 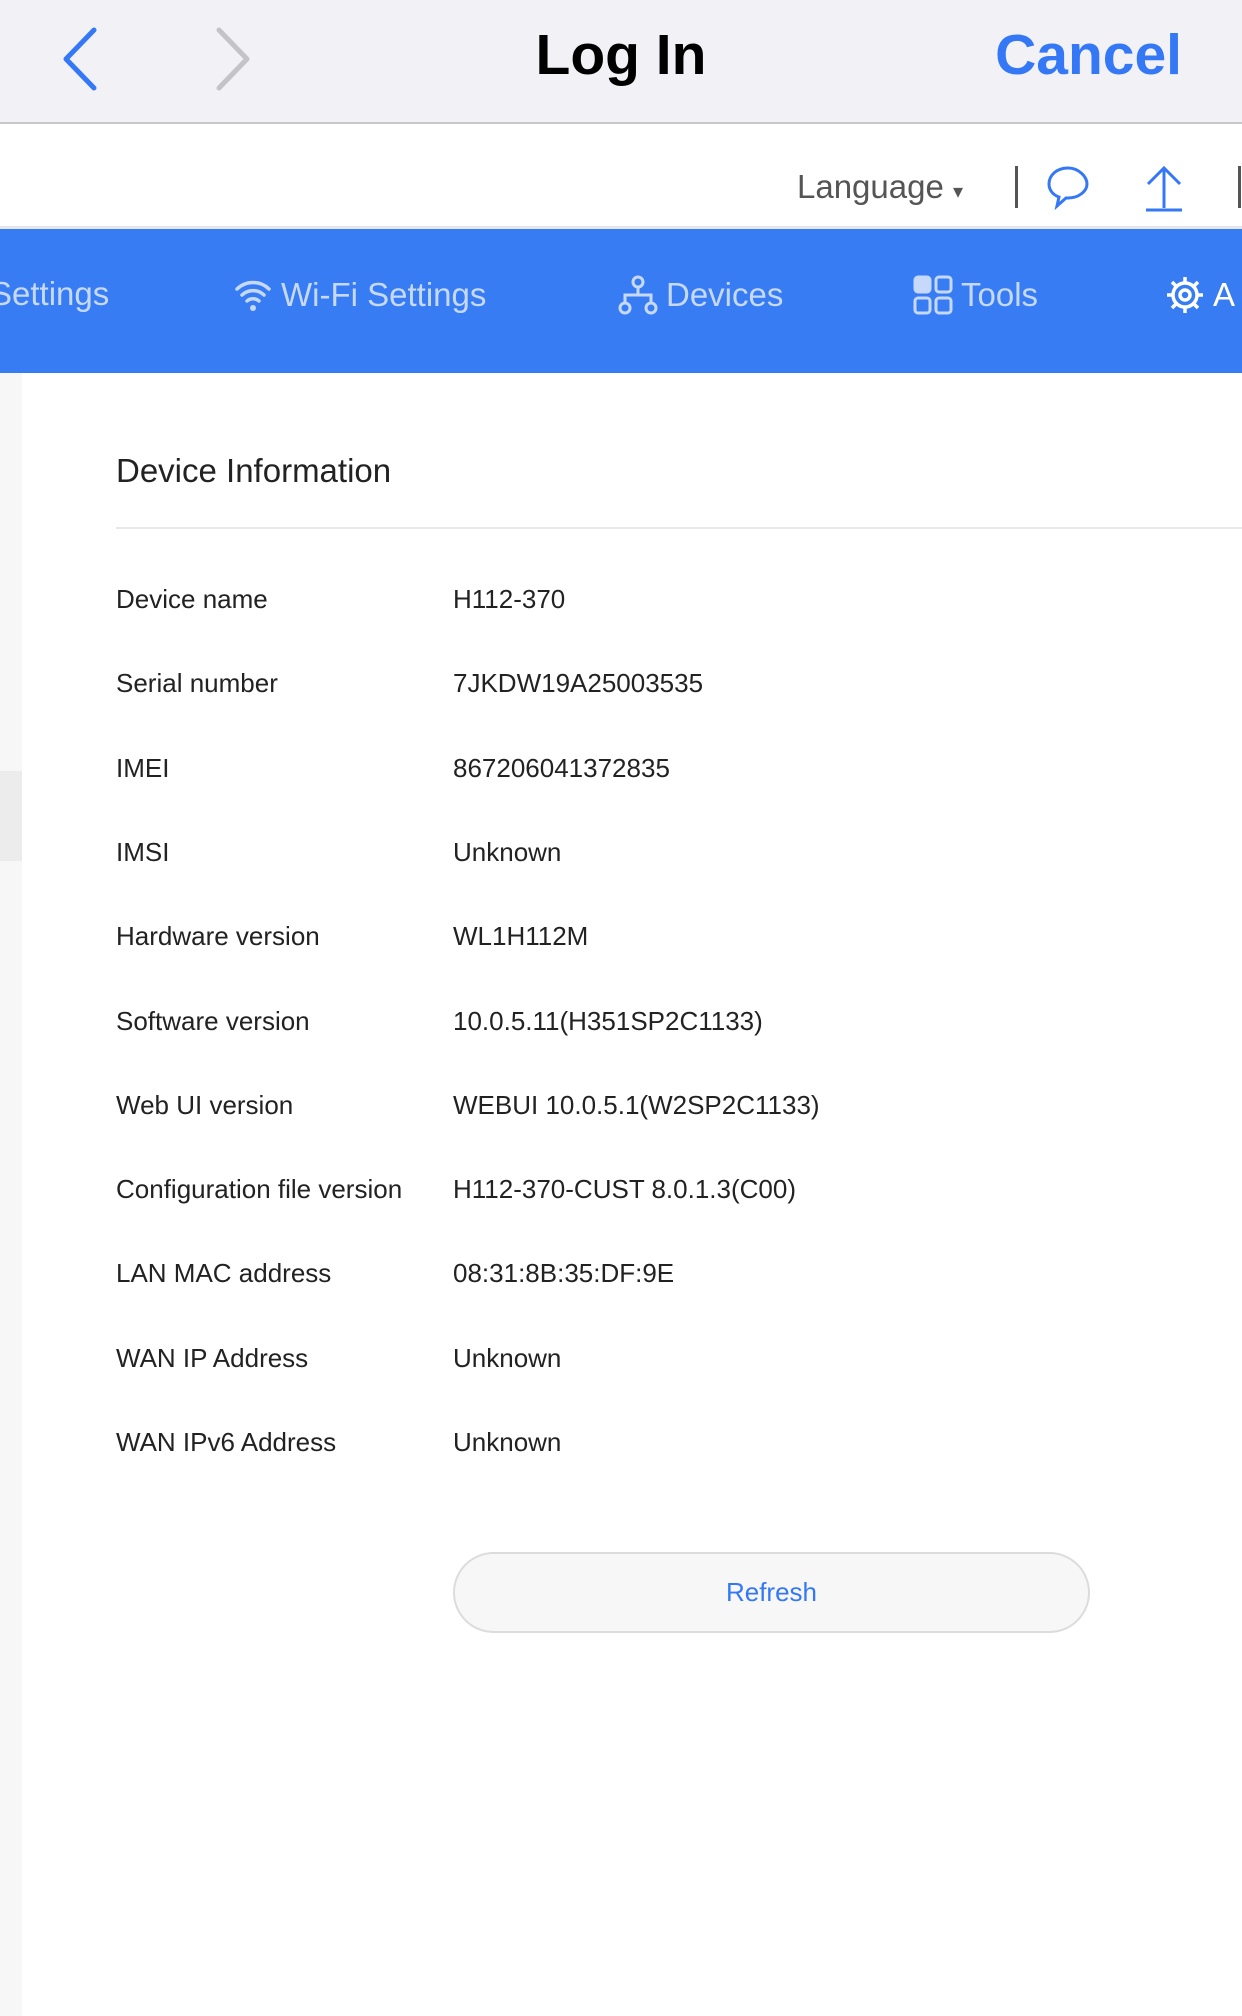 I want to click on upload-arrow-icon, so click(x=1164, y=188).